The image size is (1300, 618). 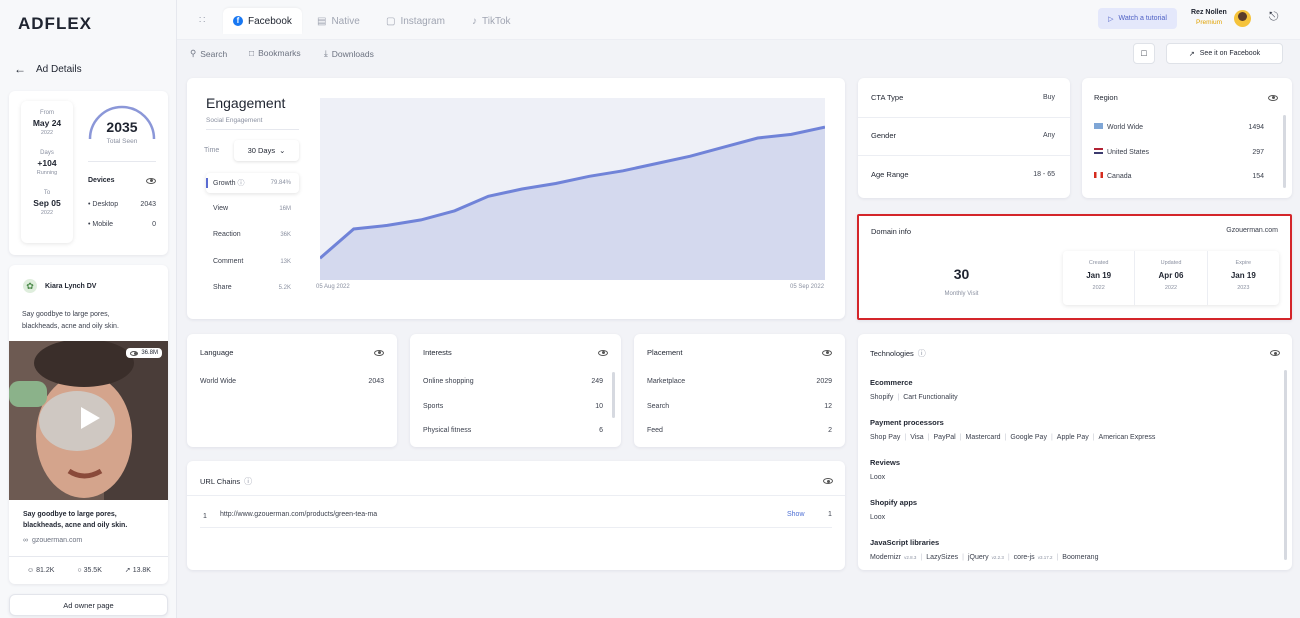 I want to click on watch-tutorial-button: ▷ Watch a tutorial, so click(x=1137, y=18).